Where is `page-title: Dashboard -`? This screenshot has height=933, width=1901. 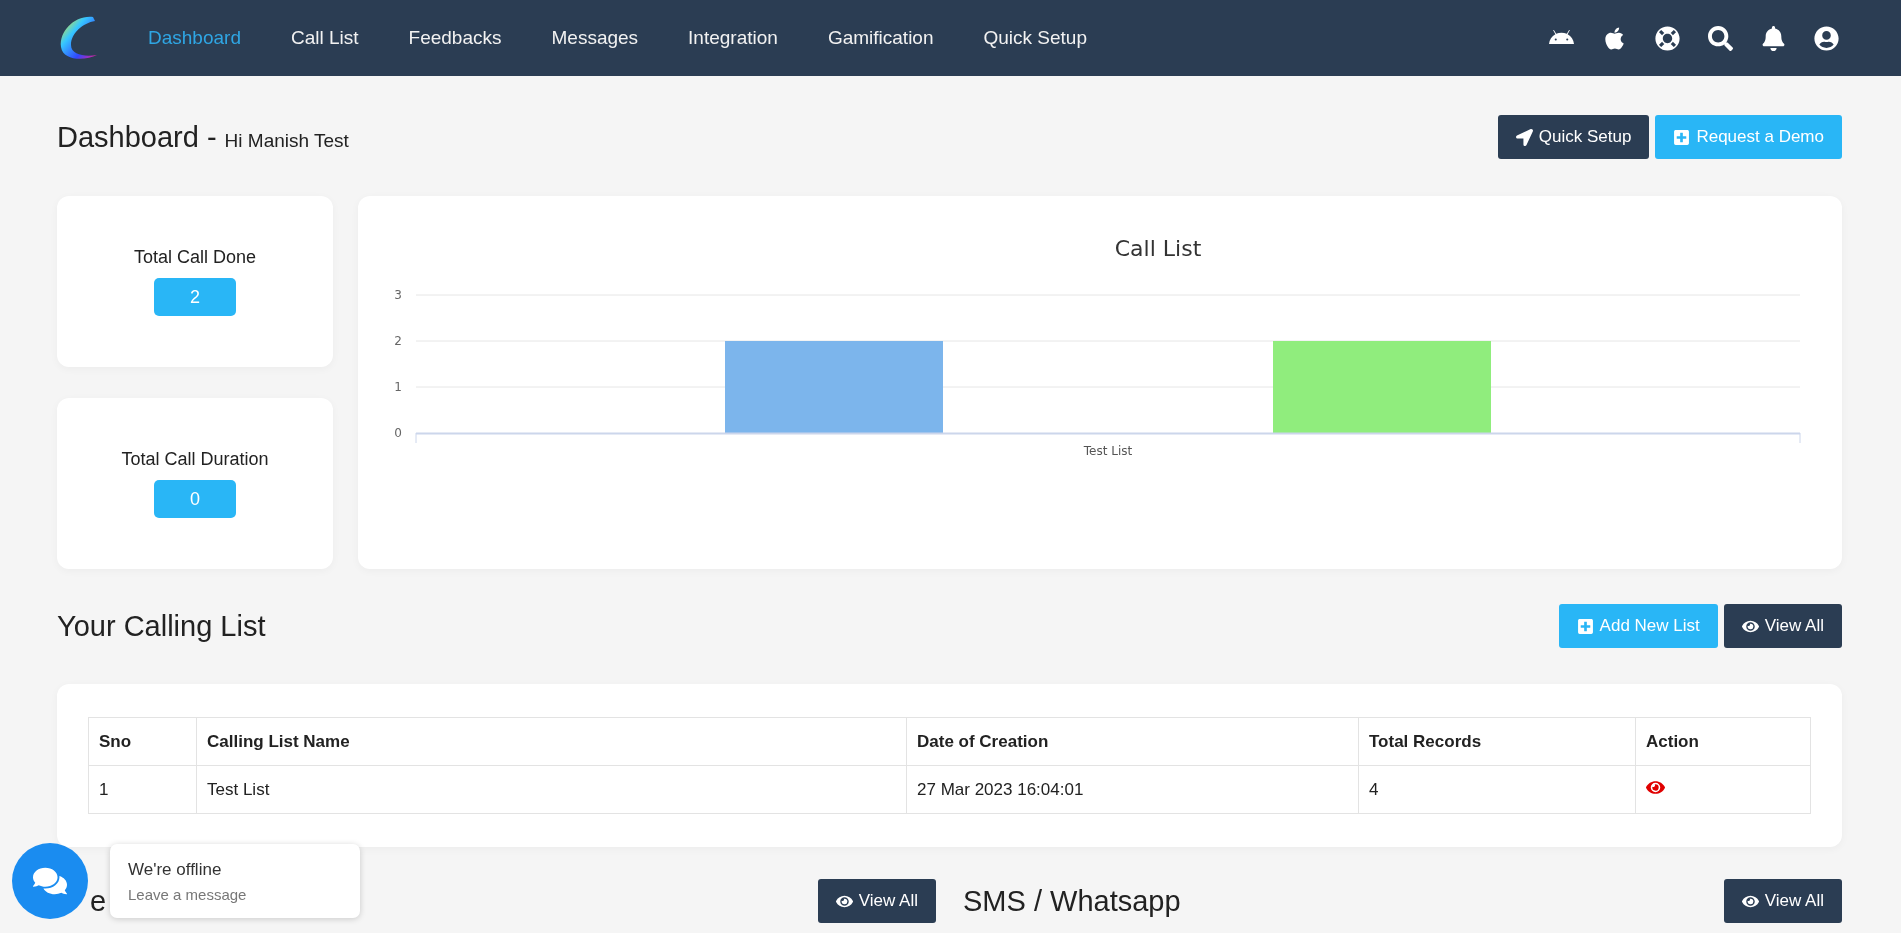
page-title: Dashboard - is located at coordinates (137, 137).